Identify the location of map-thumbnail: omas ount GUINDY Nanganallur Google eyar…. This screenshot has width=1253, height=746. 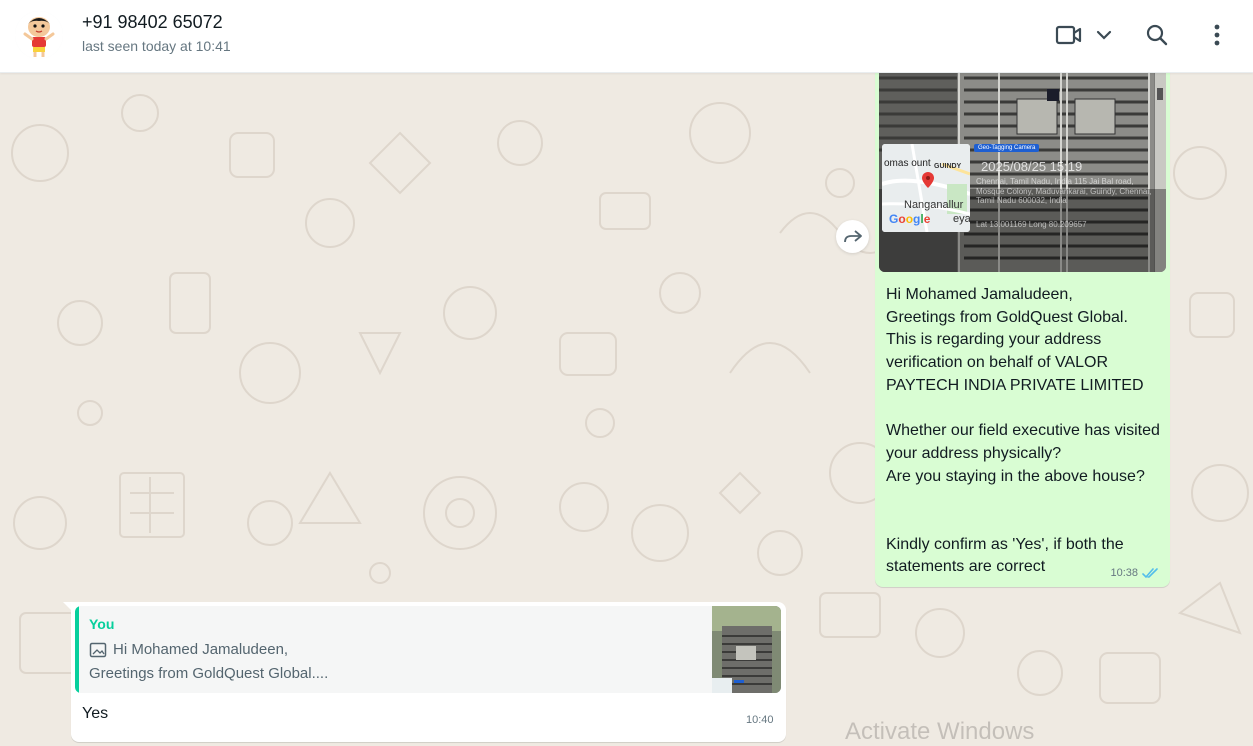
(926, 188).